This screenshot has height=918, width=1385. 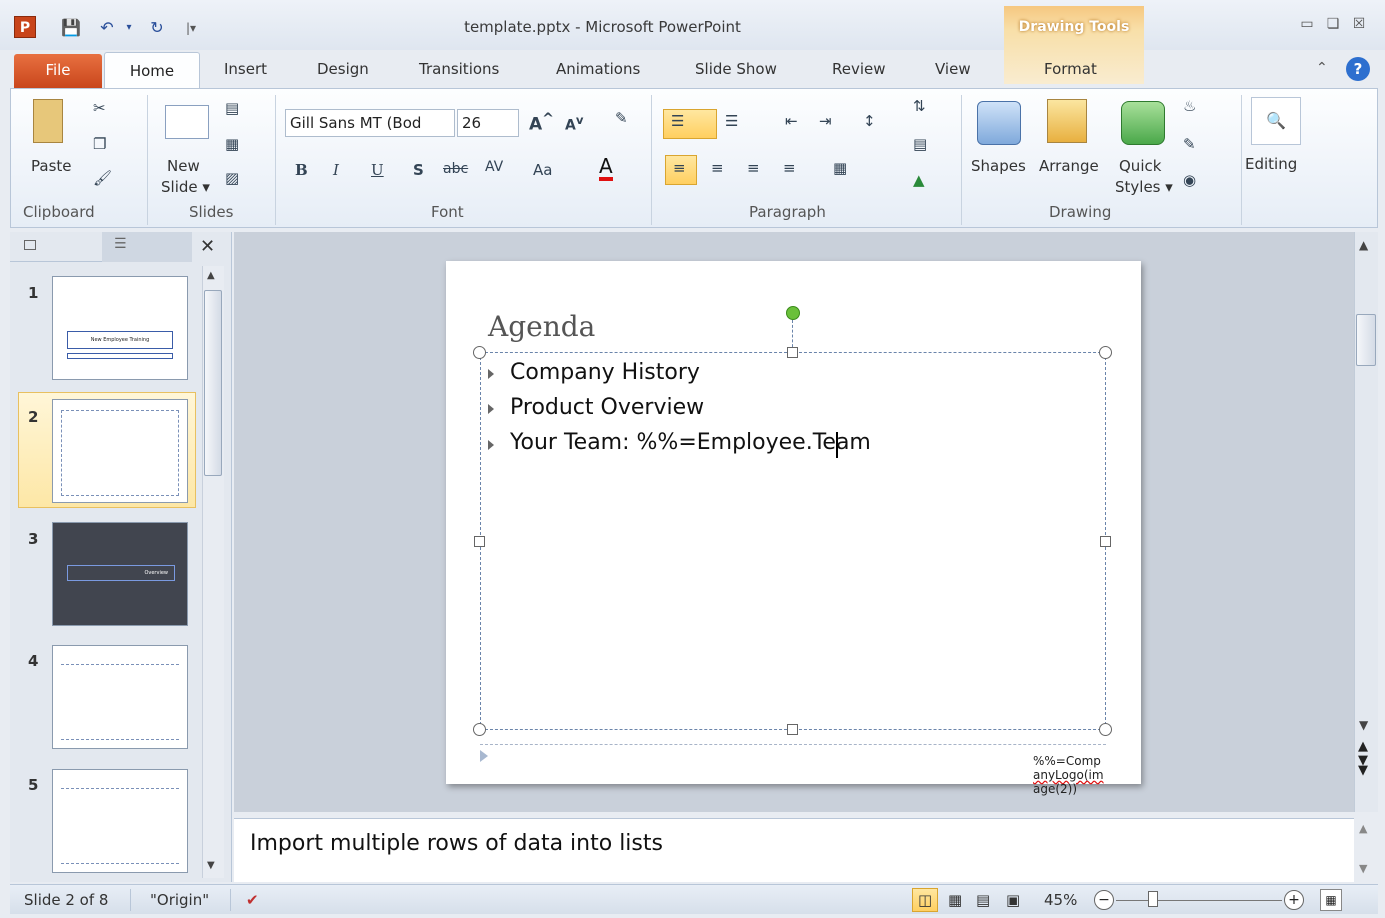 What do you see at coordinates (598, 69) in the screenshot?
I see `tab-animations: Animations` at bounding box center [598, 69].